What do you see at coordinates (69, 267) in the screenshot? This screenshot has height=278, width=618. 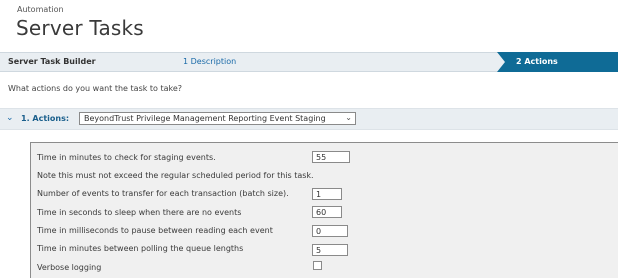 I see `verbose-logging-label: Verbose logging` at bounding box center [69, 267].